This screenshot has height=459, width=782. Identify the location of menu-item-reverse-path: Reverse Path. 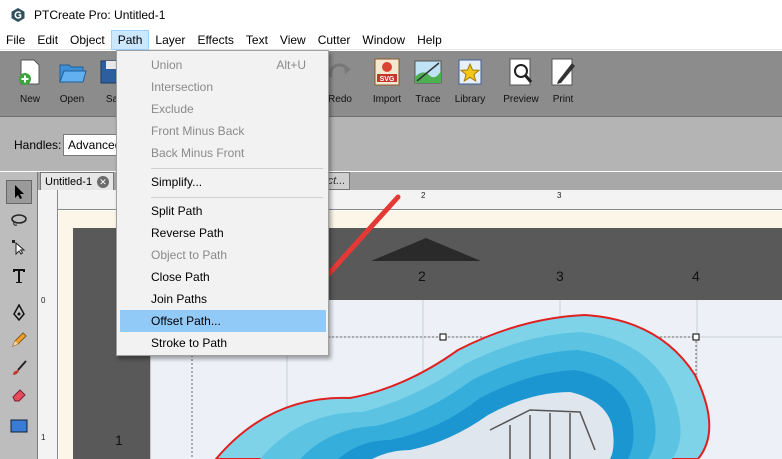
(223, 233).